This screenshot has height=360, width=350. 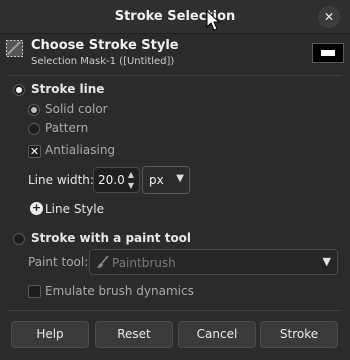 What do you see at coordinates (111, 238) in the screenshot?
I see `paint-tool-radio-label: Stroke with a paint tool` at bounding box center [111, 238].